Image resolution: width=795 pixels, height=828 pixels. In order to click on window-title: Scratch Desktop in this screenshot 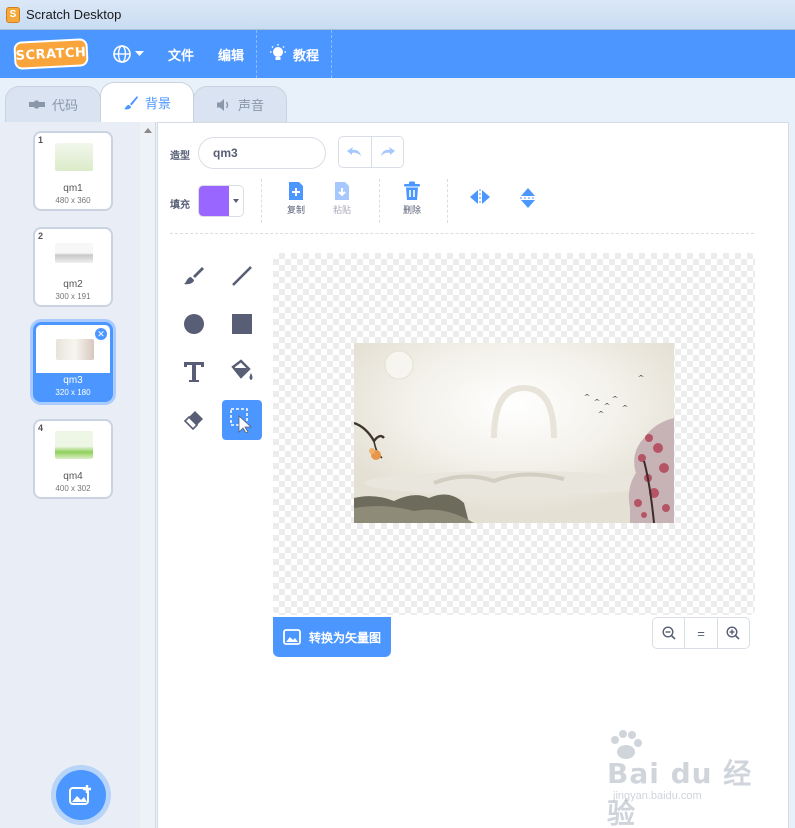, I will do `click(74, 14)`.